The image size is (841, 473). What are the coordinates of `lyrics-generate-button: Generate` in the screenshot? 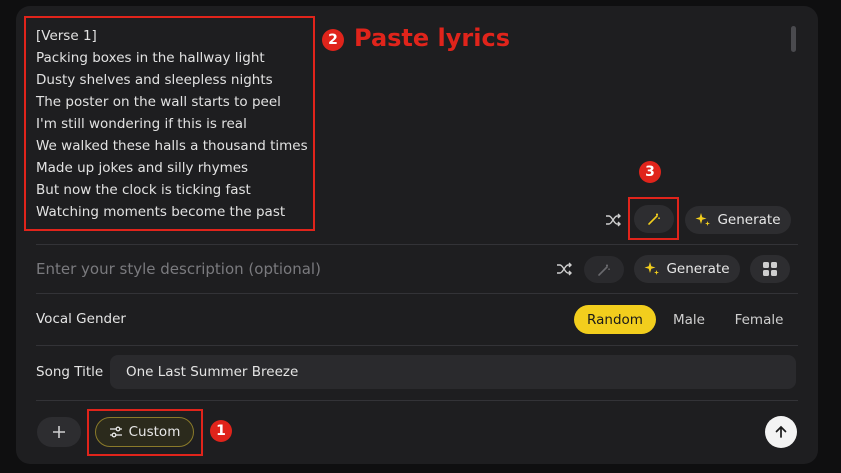 It's located at (738, 220).